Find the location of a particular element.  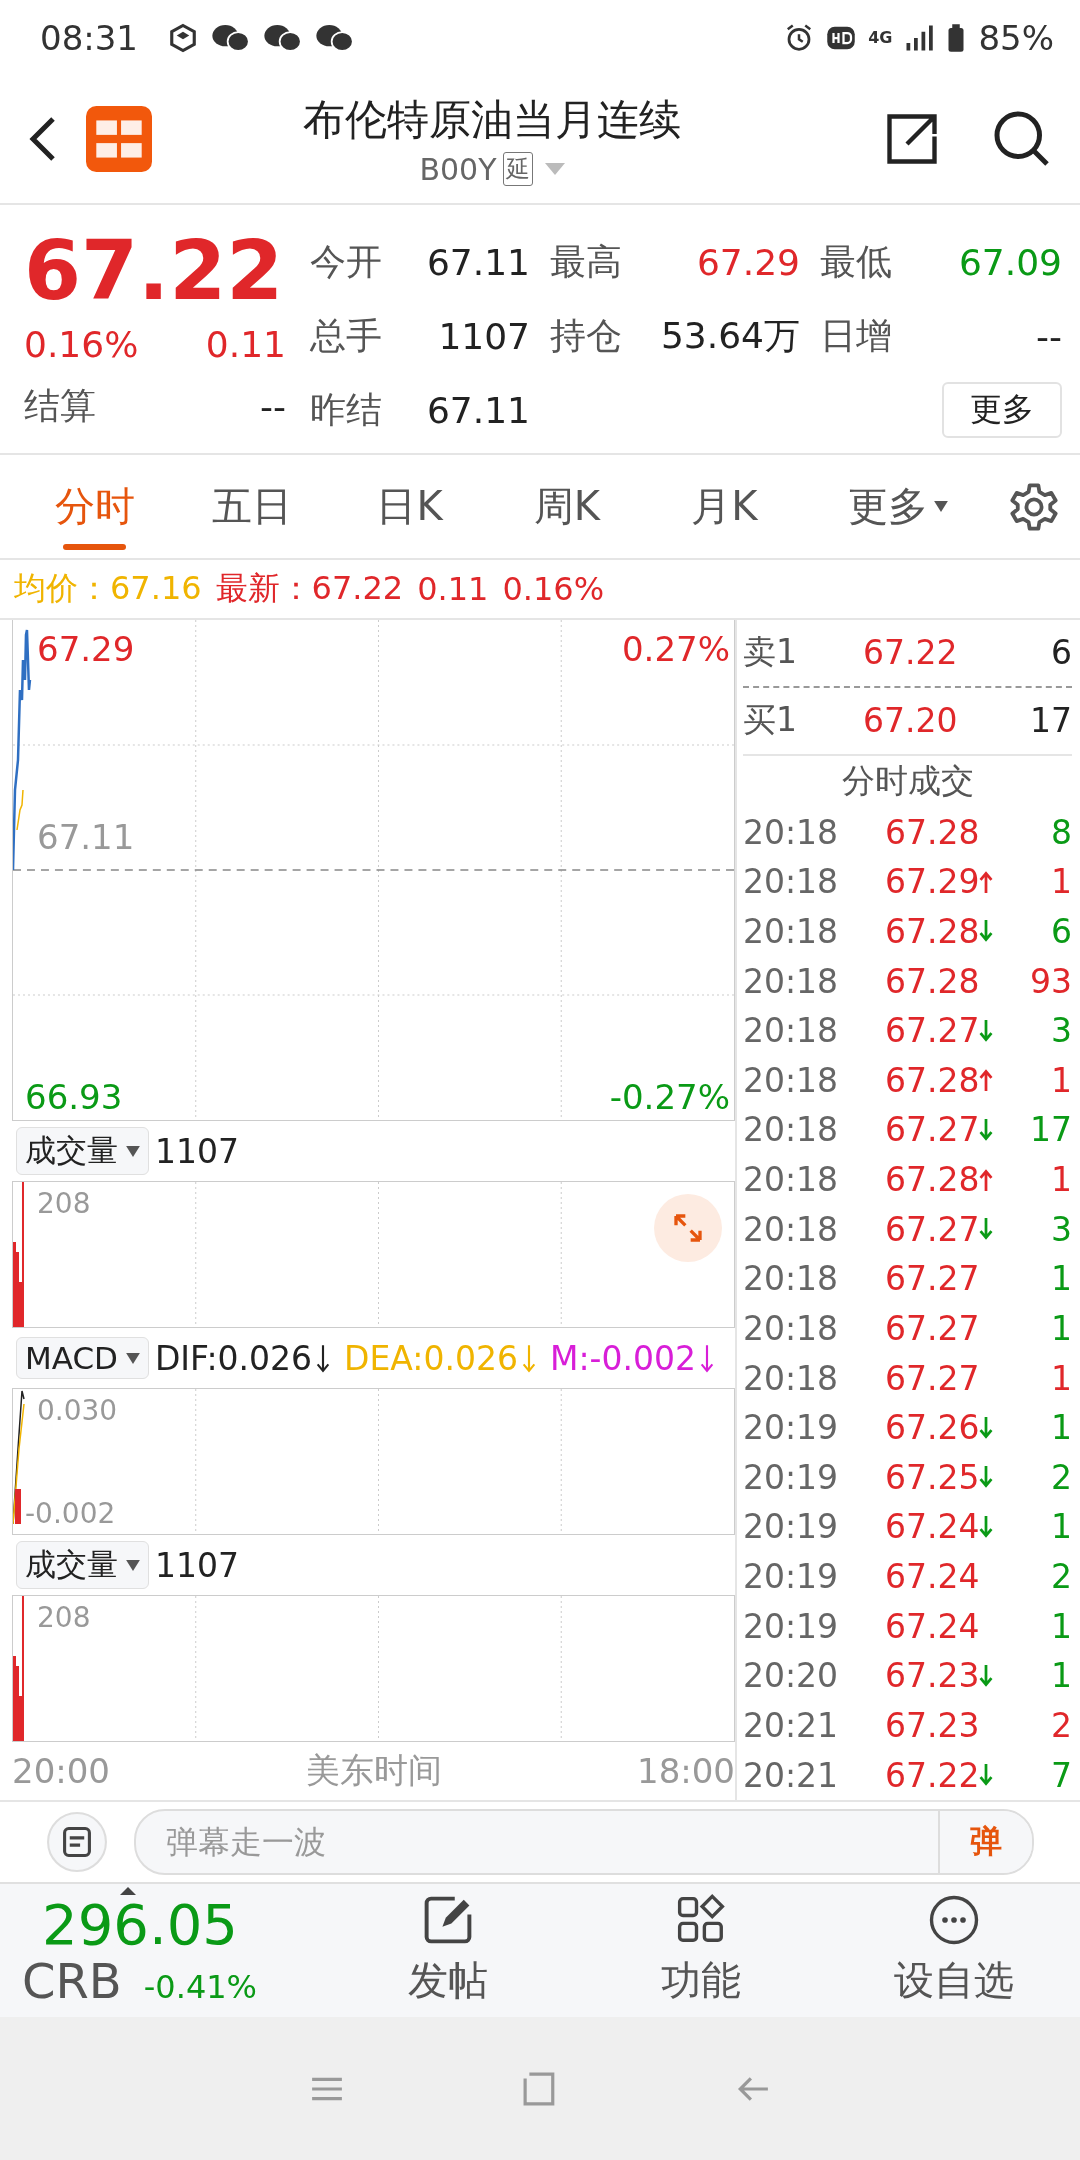

axis-label: 0.27% is located at coordinates (676, 649).